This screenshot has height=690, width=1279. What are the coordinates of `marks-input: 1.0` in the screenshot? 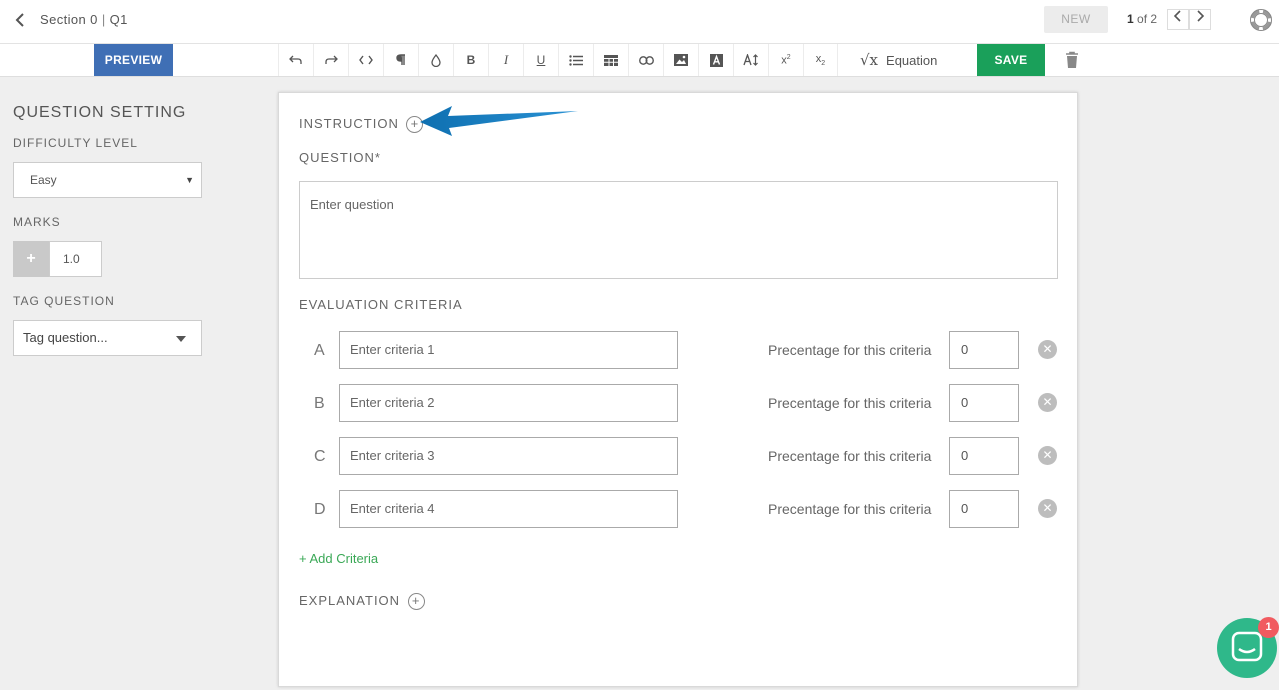 It's located at (75, 259).